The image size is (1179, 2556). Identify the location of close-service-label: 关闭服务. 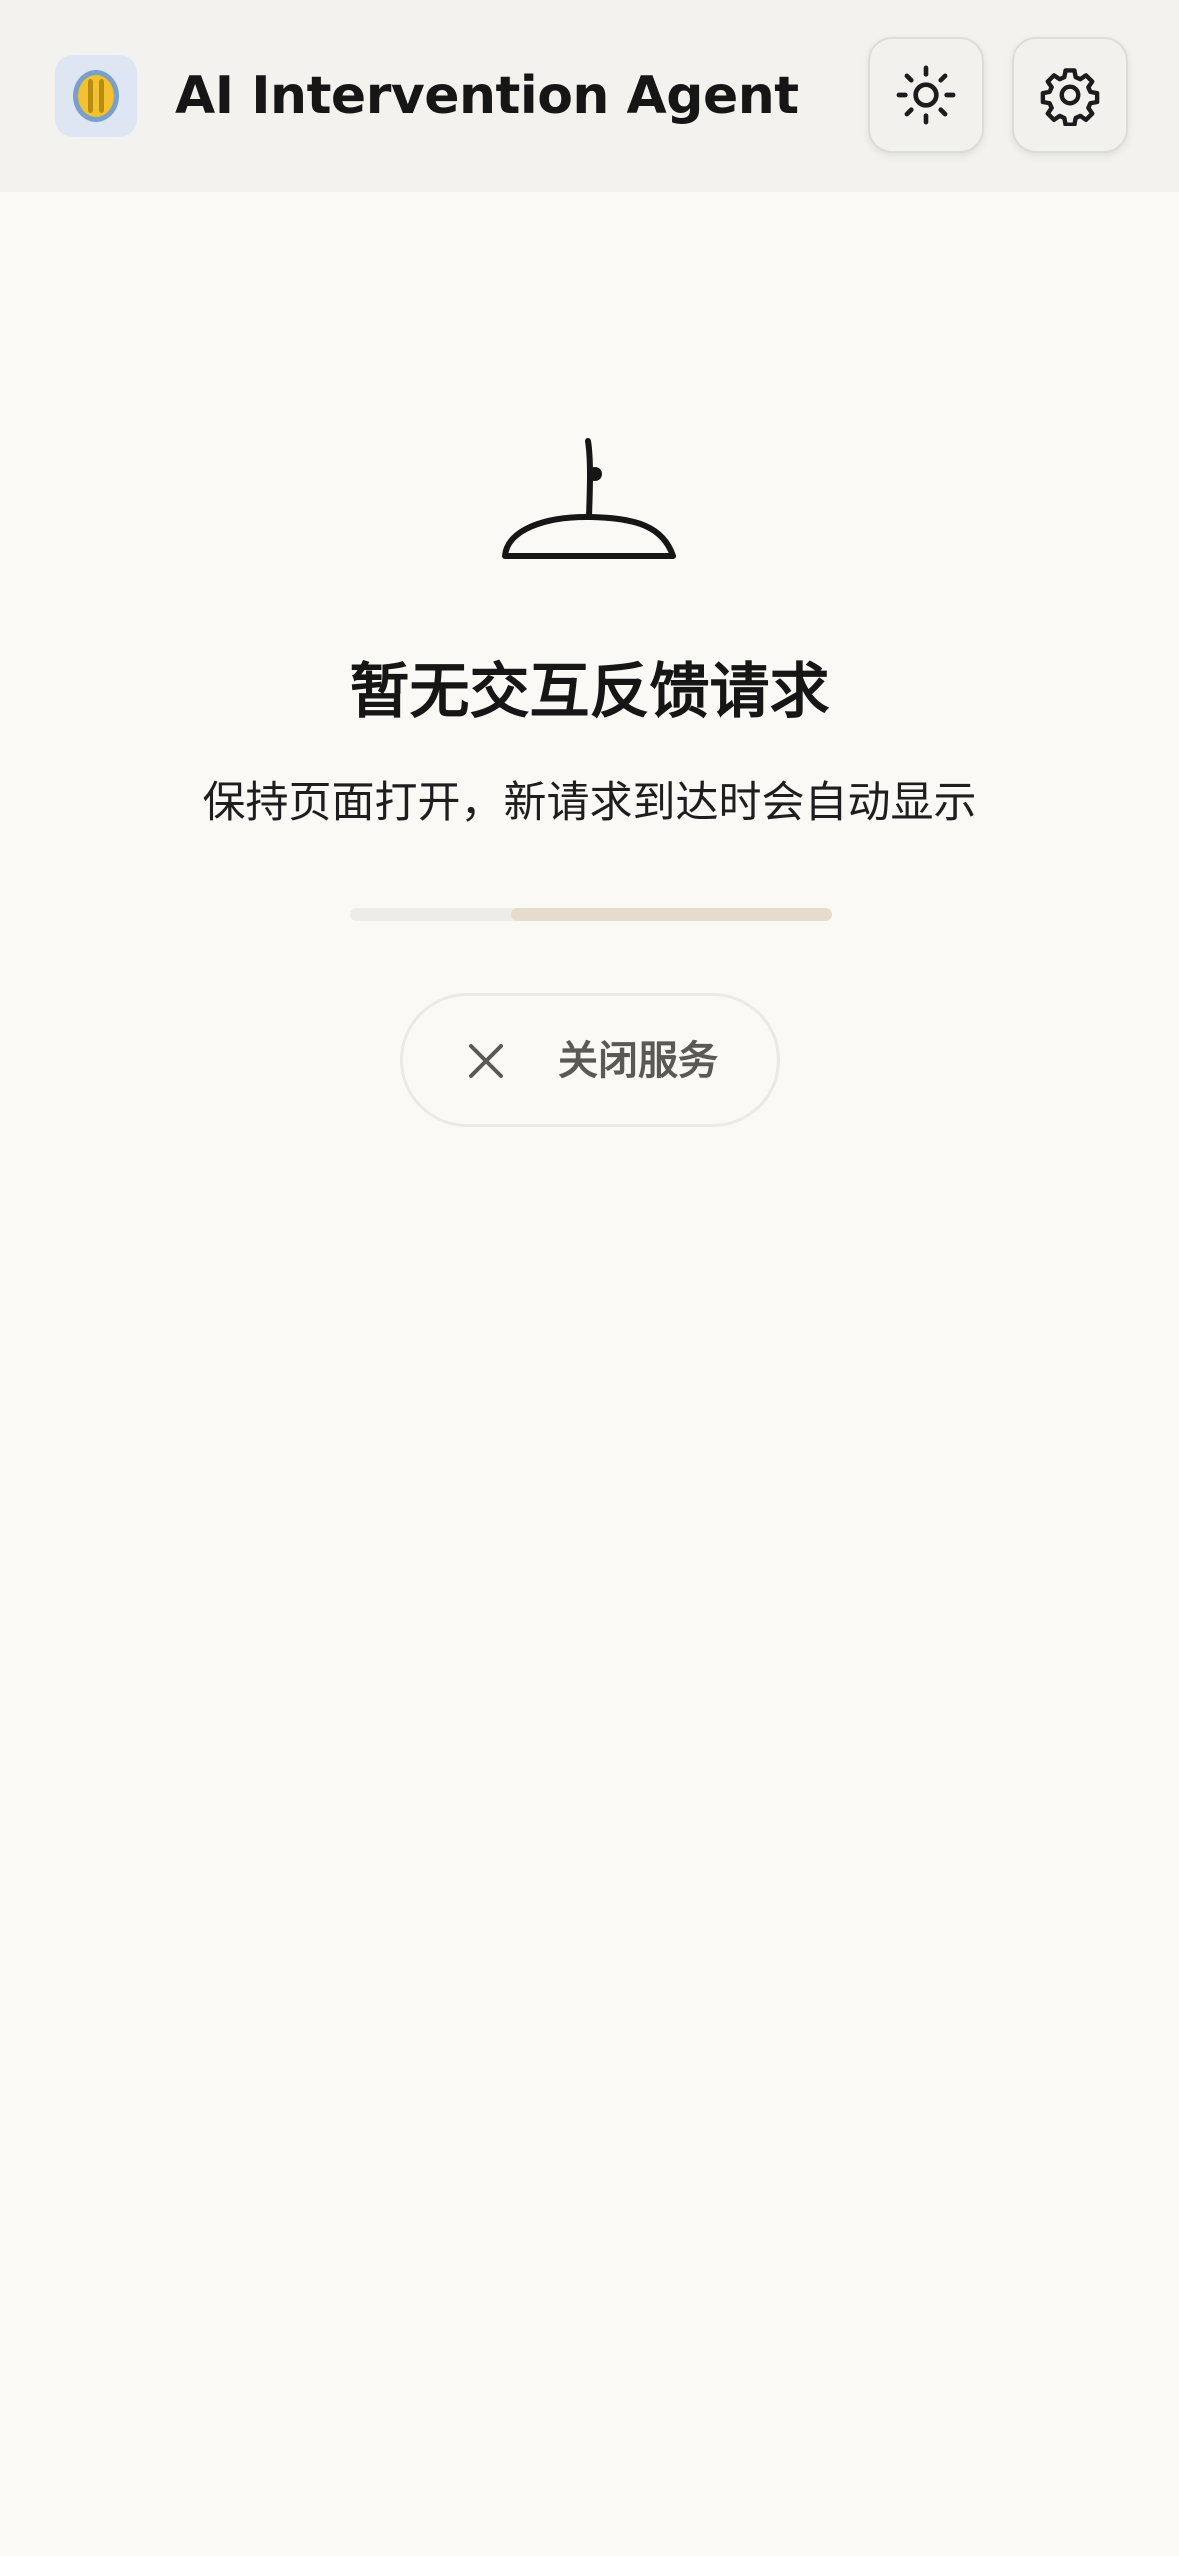
(638, 1061).